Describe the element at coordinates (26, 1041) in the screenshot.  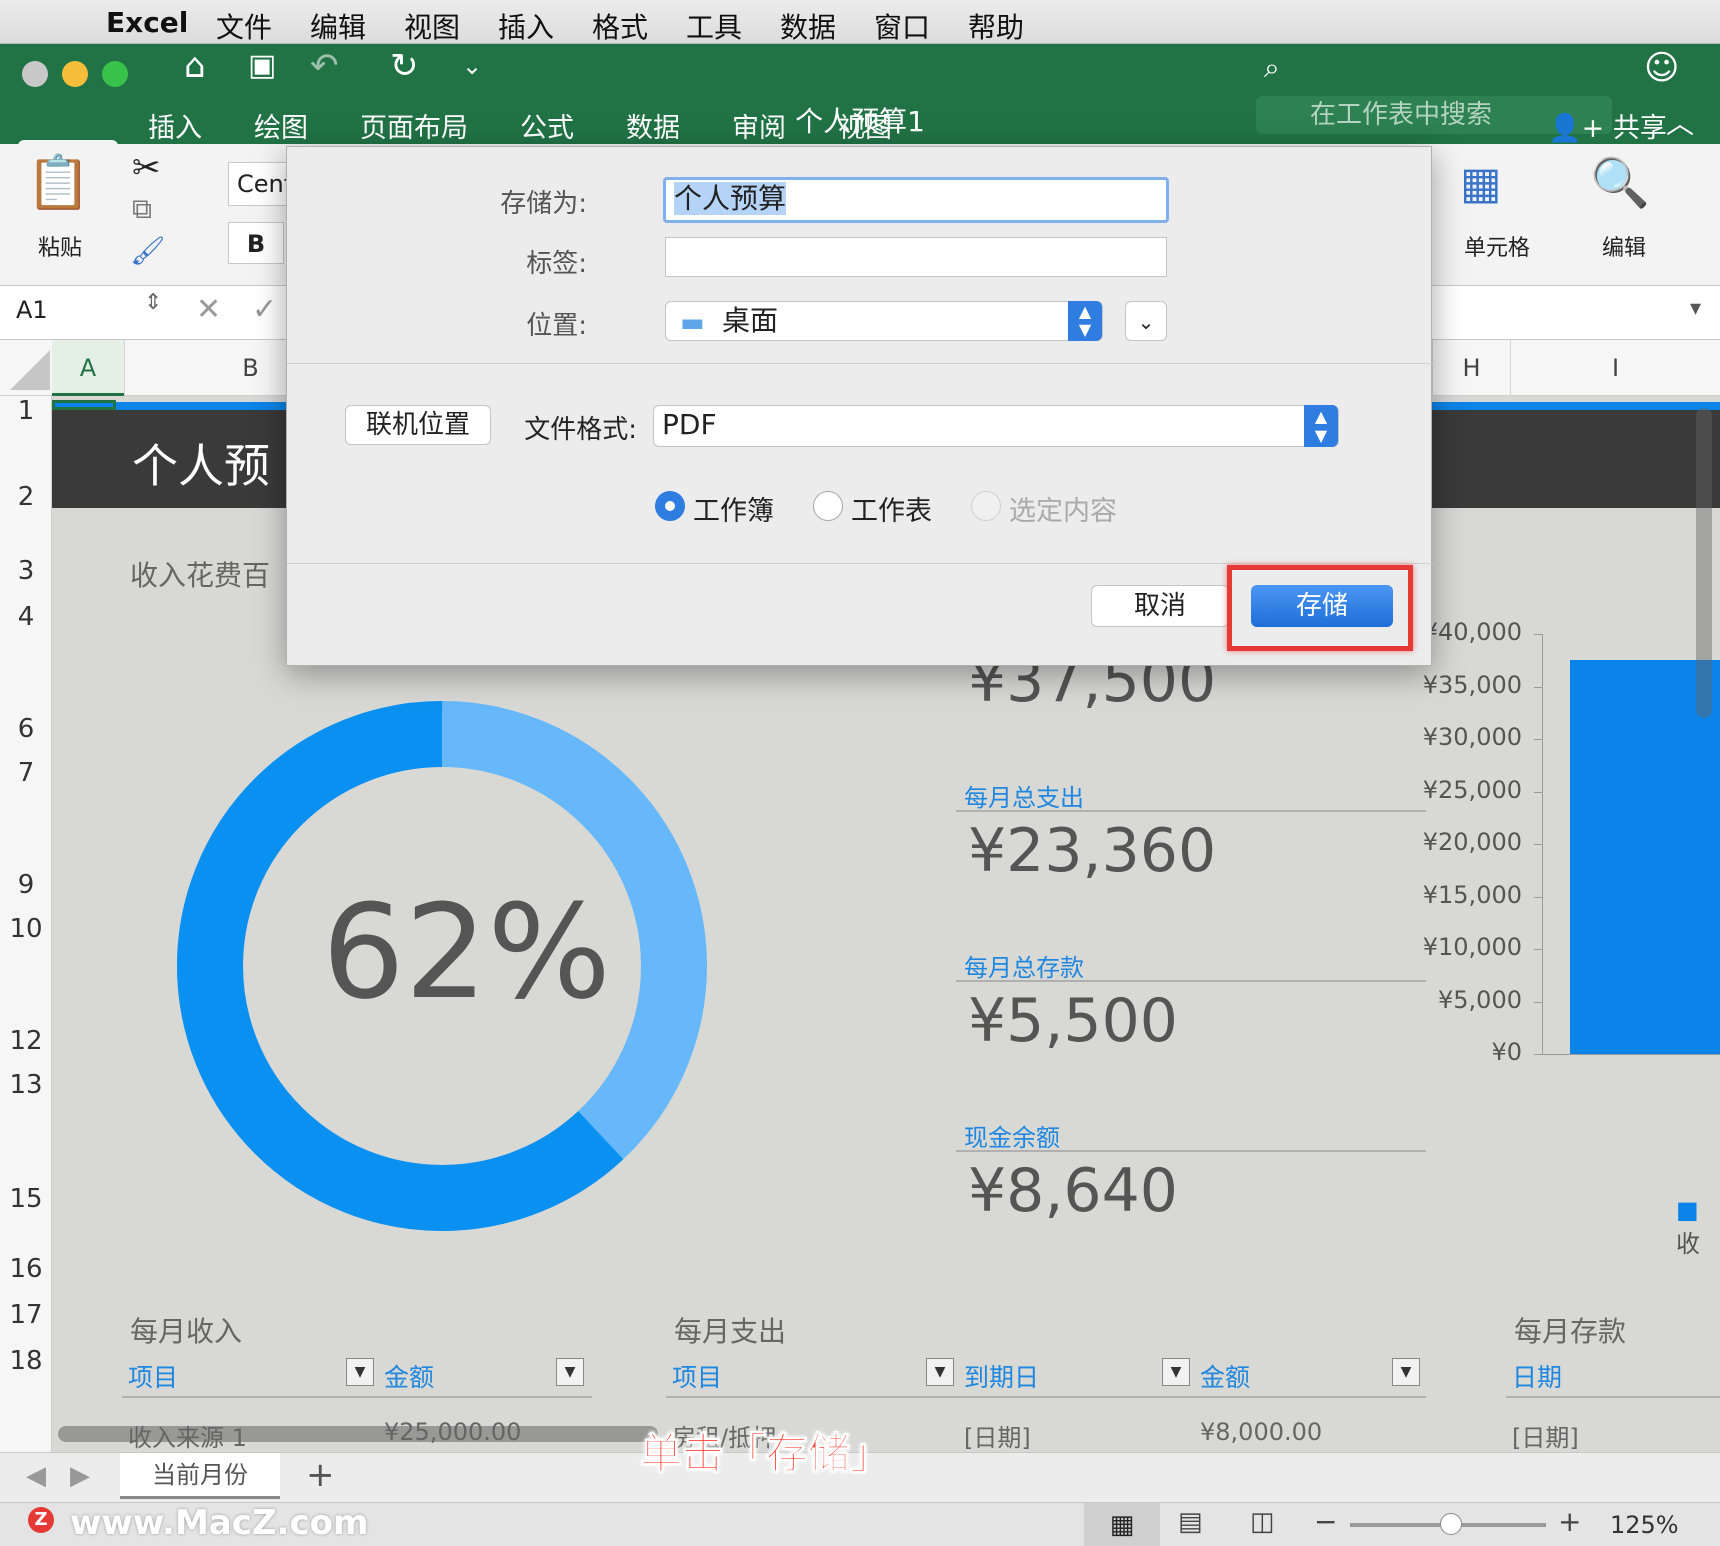
I see `row-12-header: 12` at that location.